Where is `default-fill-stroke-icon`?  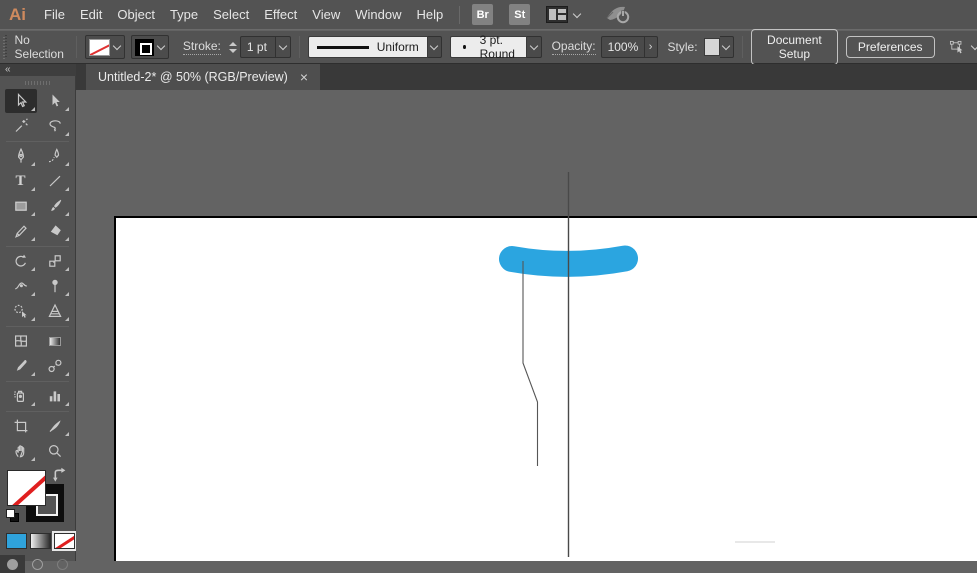 default-fill-stroke-icon is located at coordinates (13, 516).